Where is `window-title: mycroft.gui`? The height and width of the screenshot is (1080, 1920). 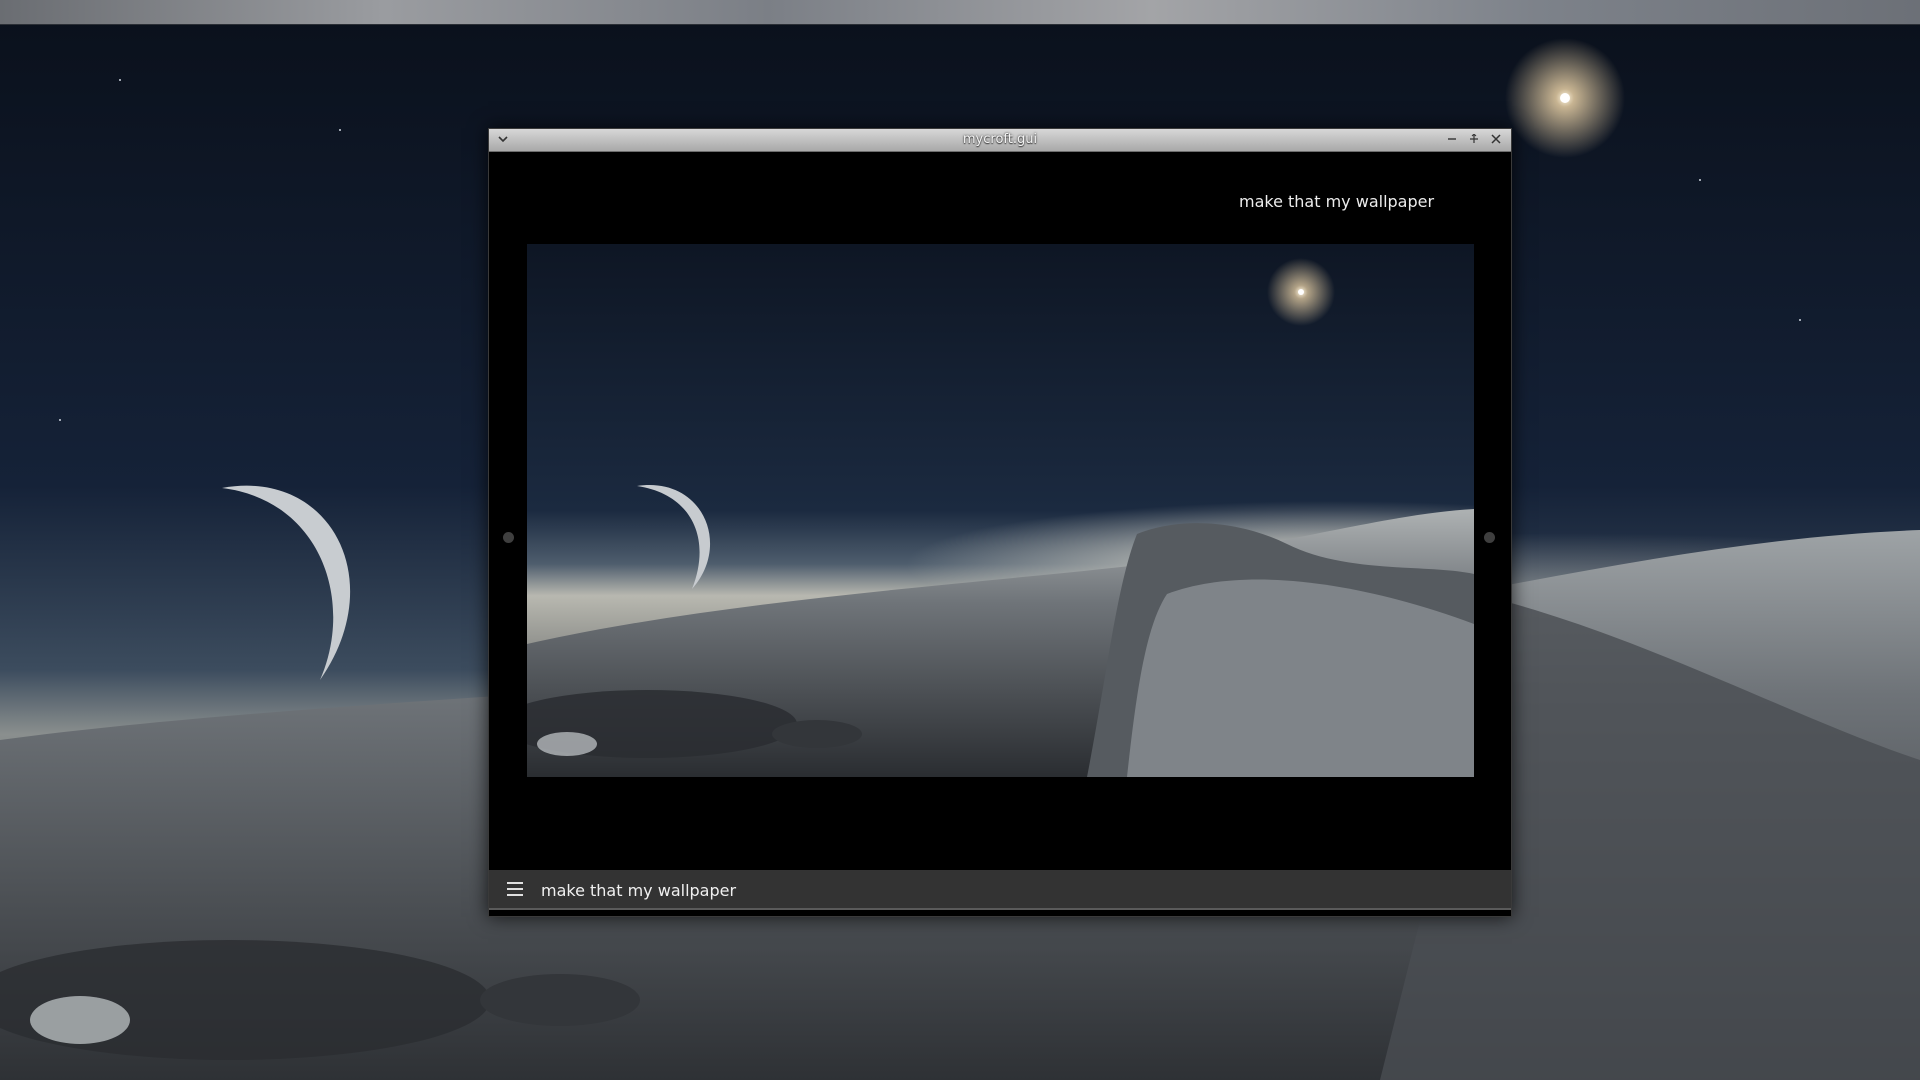 window-title: mycroft.gui is located at coordinates (1000, 139).